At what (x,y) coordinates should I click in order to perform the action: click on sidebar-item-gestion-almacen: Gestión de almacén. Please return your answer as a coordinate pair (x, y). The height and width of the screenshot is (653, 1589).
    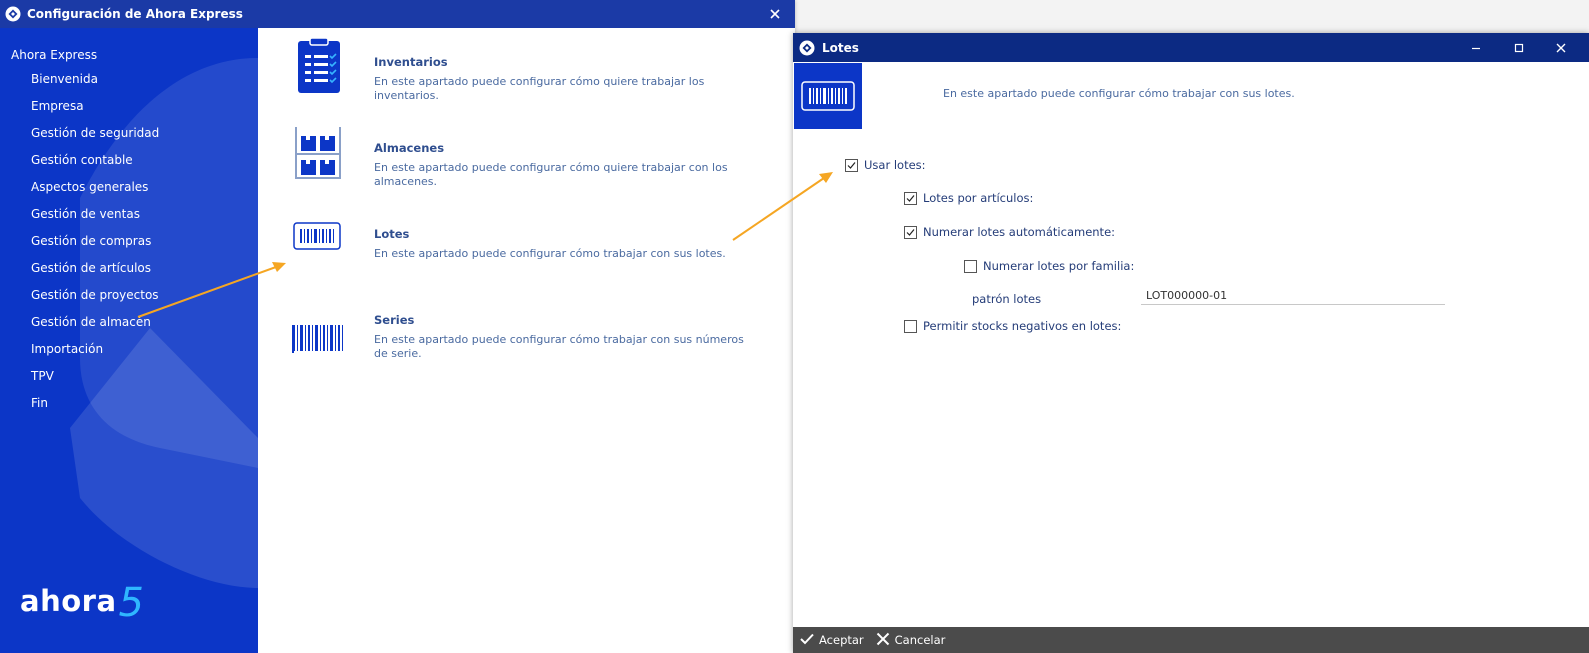
    Looking at the image, I should click on (95, 328).